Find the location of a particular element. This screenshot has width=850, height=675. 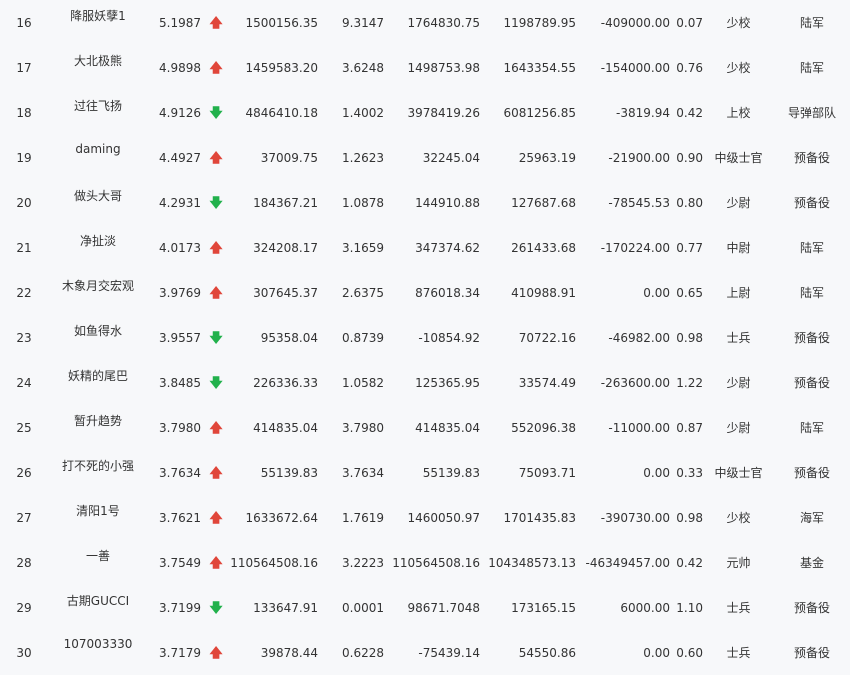

value6-cell: 0.98 is located at coordinates (689, 517).